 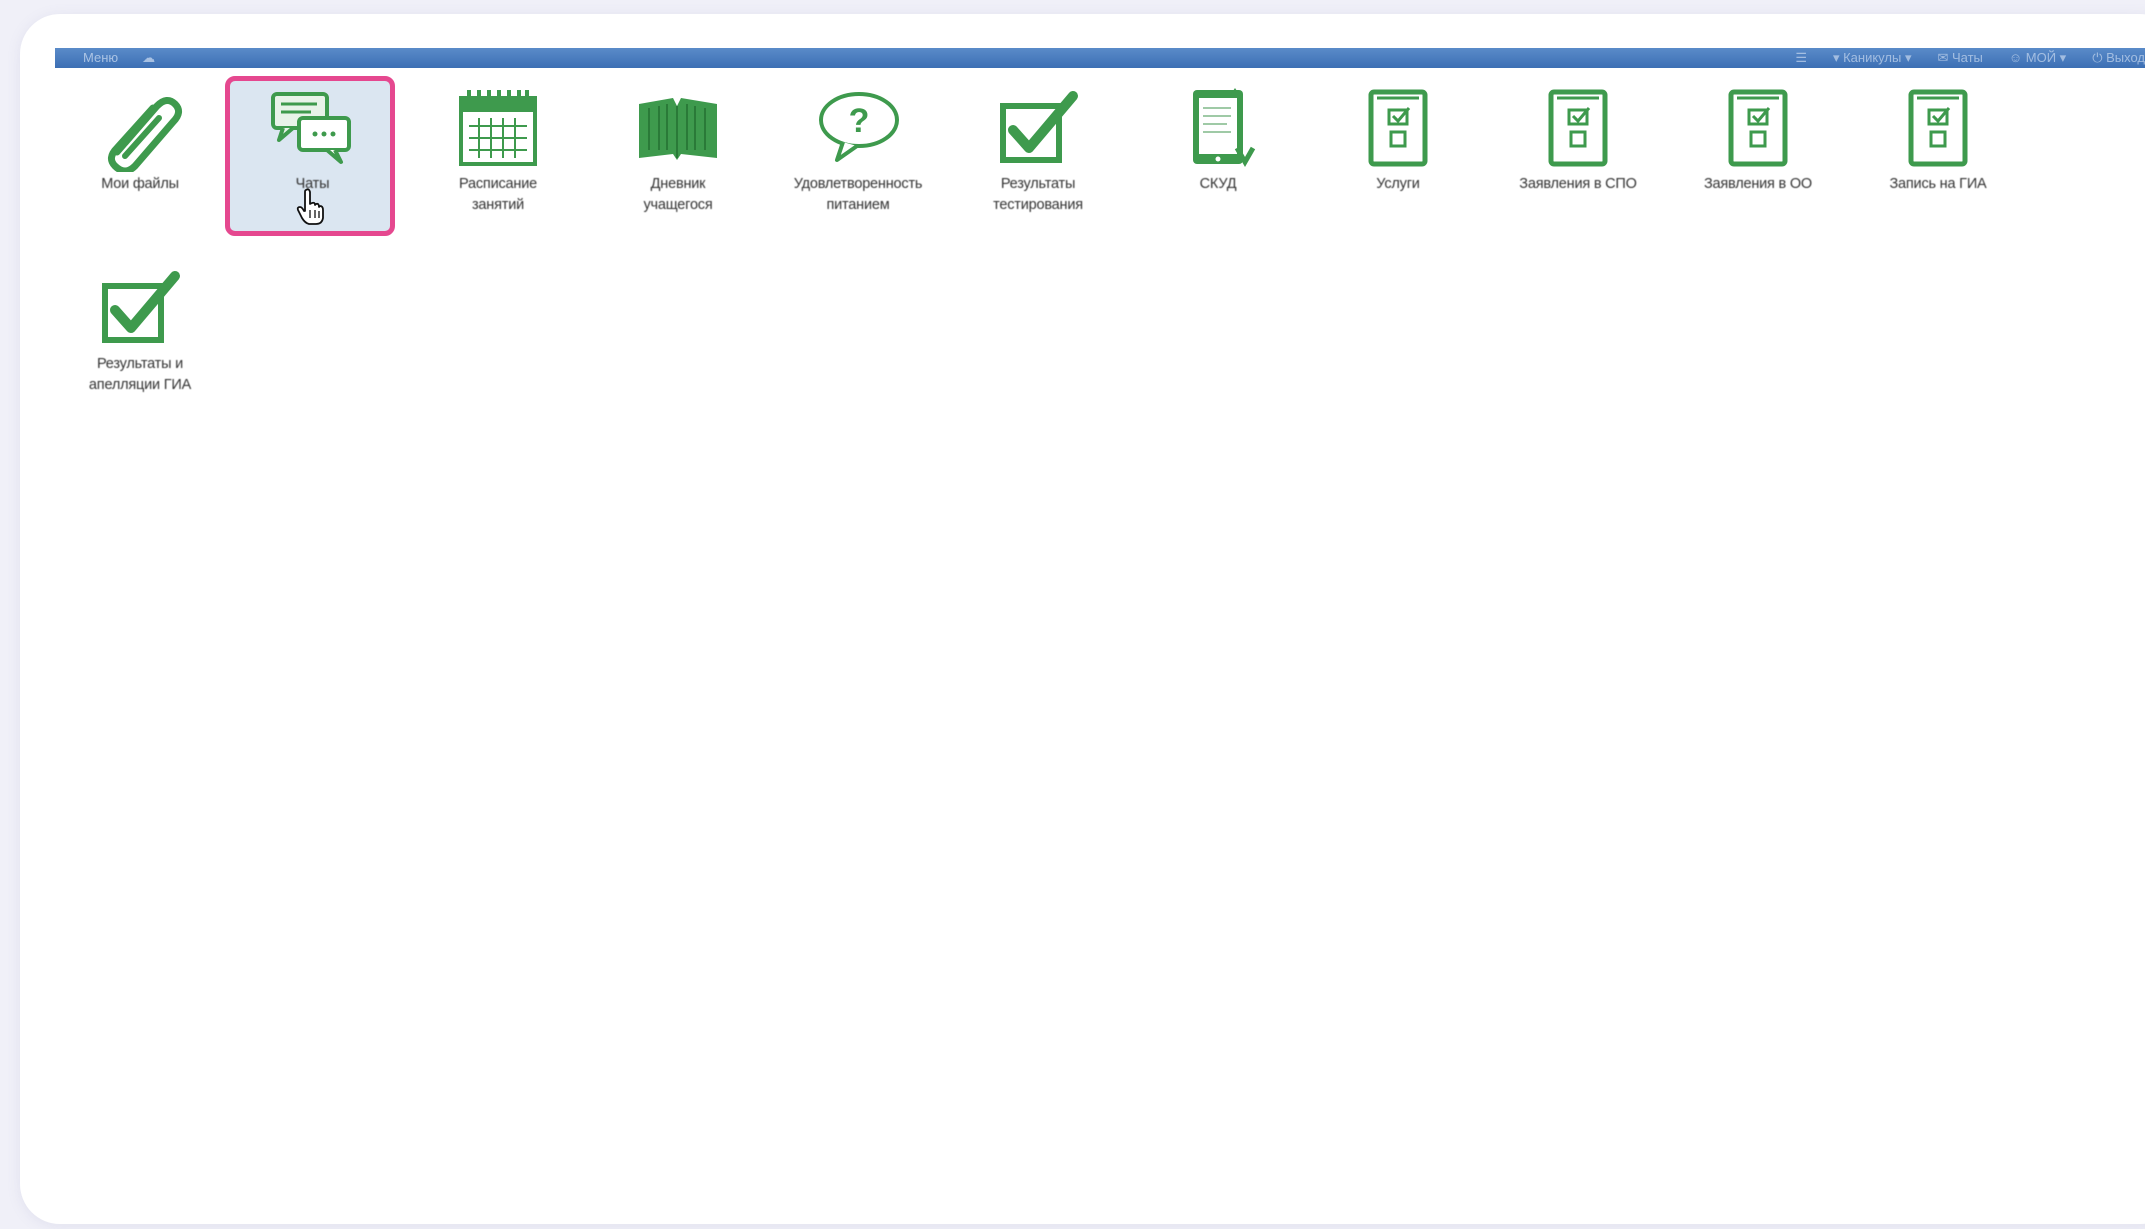 I want to click on tile-applications-oo: Заявления в ОО, so click(x=1758, y=156).